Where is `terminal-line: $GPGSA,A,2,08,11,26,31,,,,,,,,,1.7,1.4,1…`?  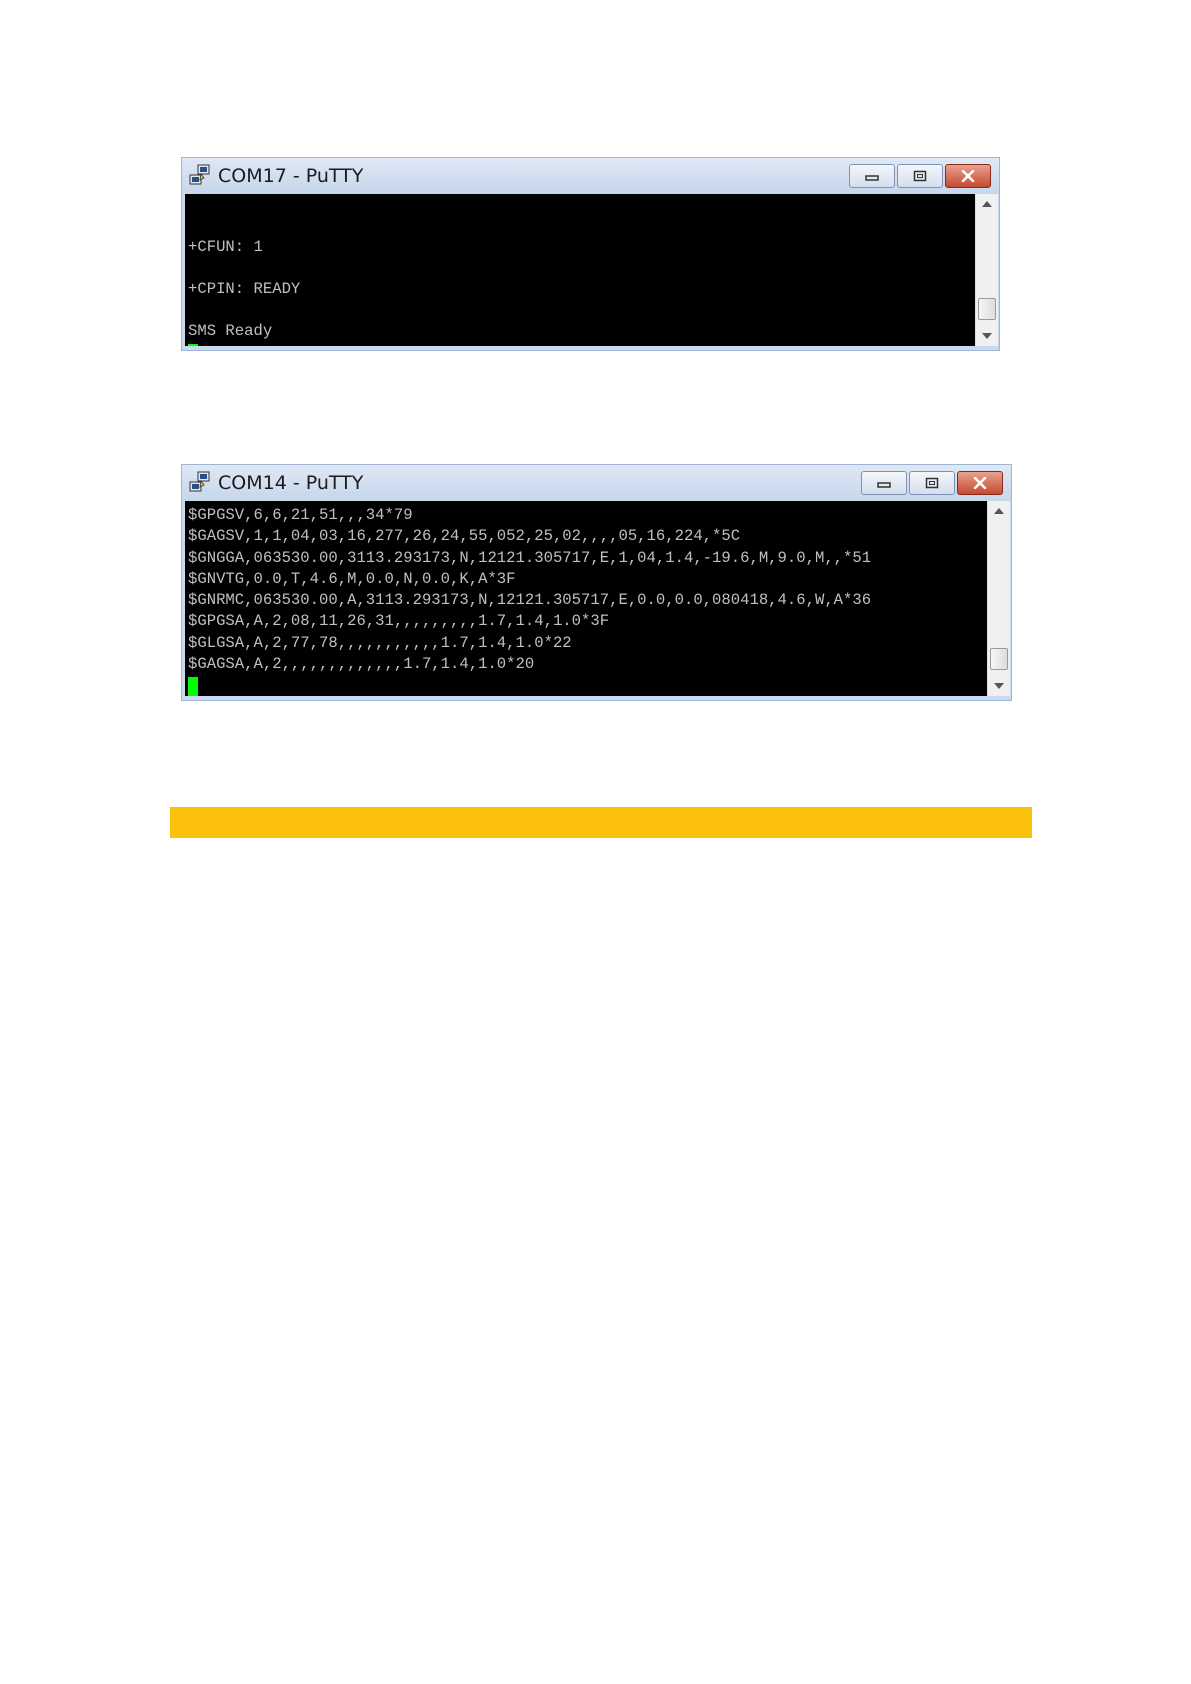
terminal-line: $GPGSA,A,2,08,11,26,31,,,,,,,,,1.7,1.4,1… is located at coordinates (399, 621).